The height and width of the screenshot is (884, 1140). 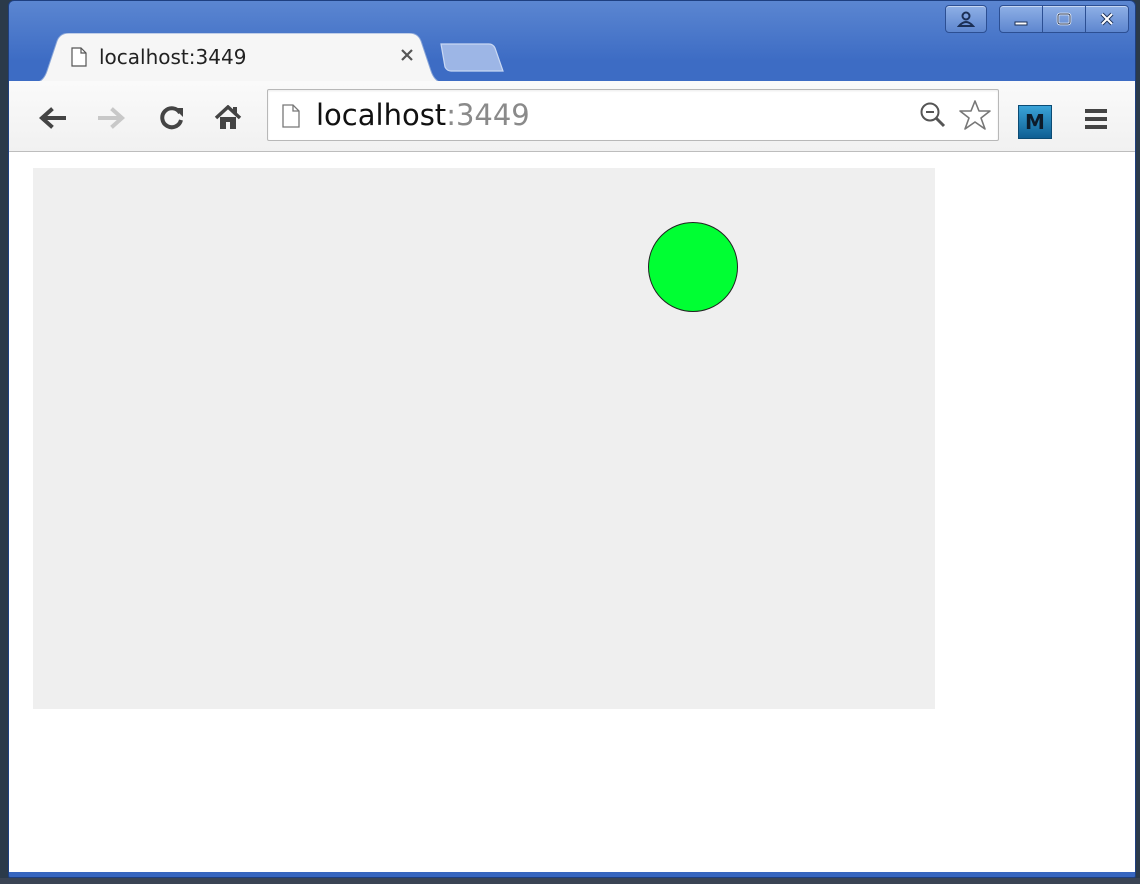 I want to click on tab-close-button, so click(x=407, y=55).